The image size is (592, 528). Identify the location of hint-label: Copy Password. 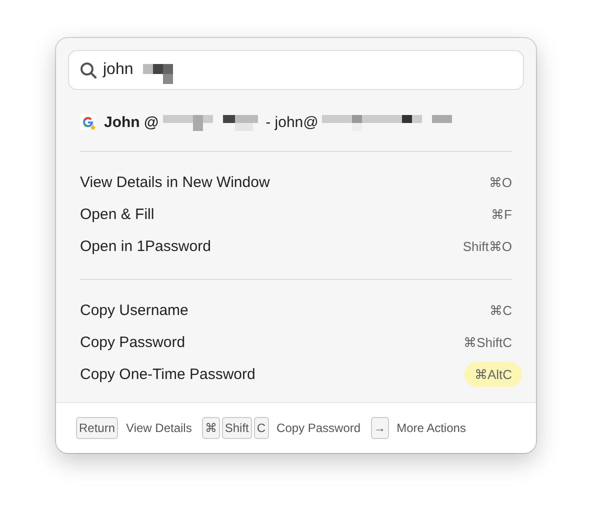
(318, 428).